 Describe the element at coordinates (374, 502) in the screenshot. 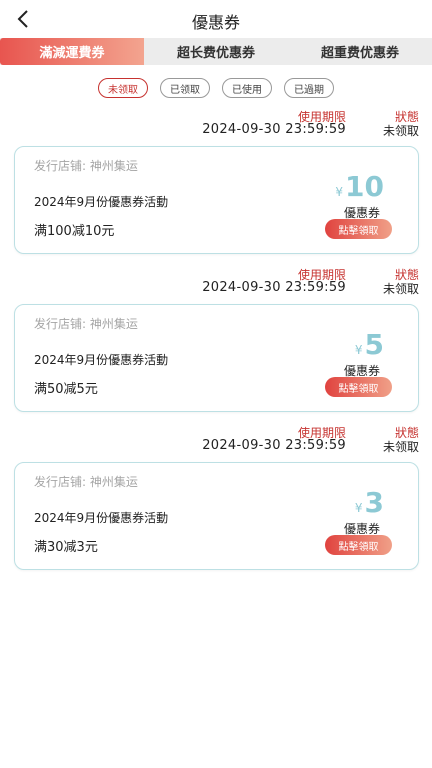

I see `amount-value: 3` at that location.